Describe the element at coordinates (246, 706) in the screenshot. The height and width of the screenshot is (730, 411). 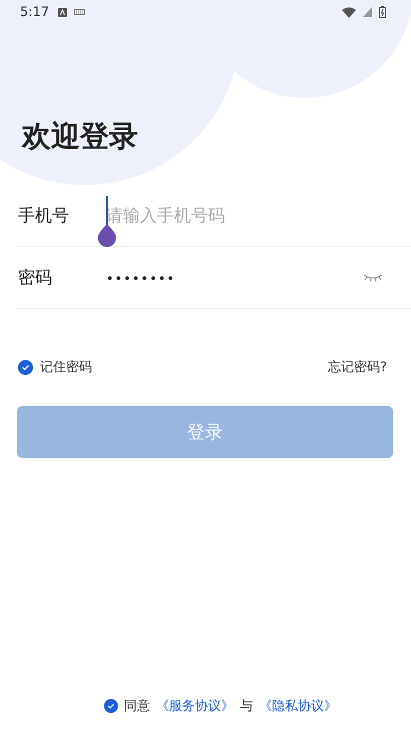
I see `agreement-text: 与` at that location.